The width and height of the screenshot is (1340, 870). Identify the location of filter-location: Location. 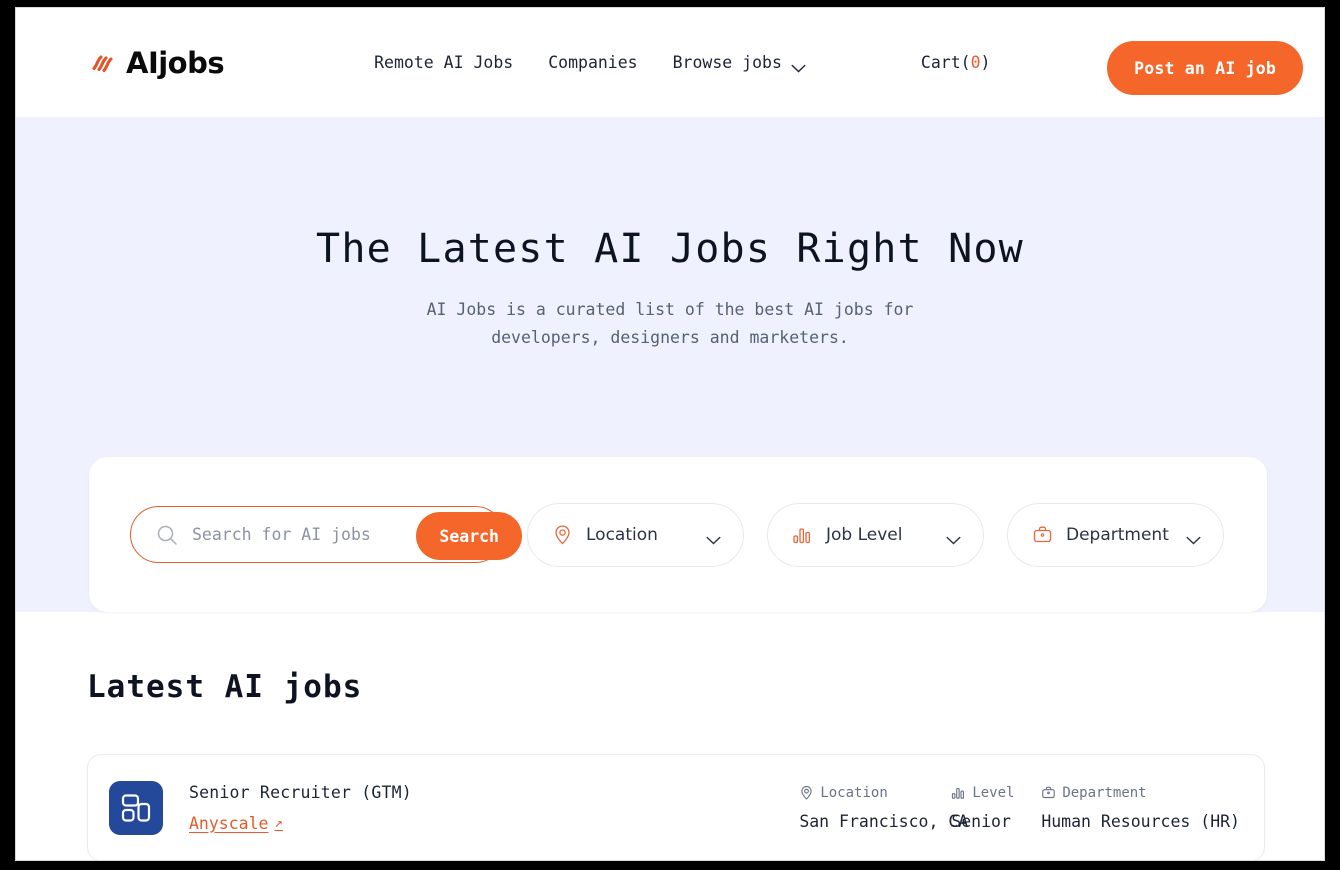
(635, 534).